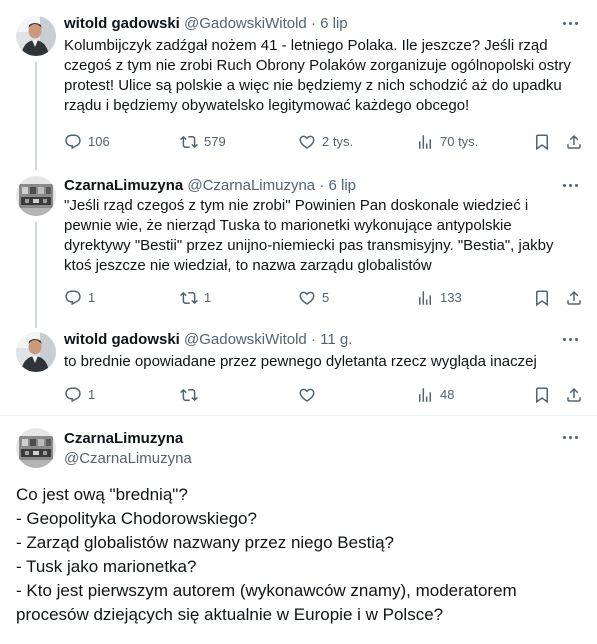 The image size is (597, 644). Describe the element at coordinates (208, 297) in the screenshot. I see `repost-count: 1` at that location.